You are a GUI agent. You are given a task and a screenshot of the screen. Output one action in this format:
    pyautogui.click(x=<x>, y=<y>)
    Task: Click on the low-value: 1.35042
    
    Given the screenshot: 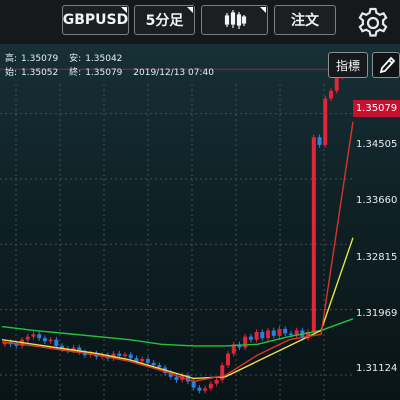 What is the action you would take?
    pyautogui.click(x=104, y=59)
    